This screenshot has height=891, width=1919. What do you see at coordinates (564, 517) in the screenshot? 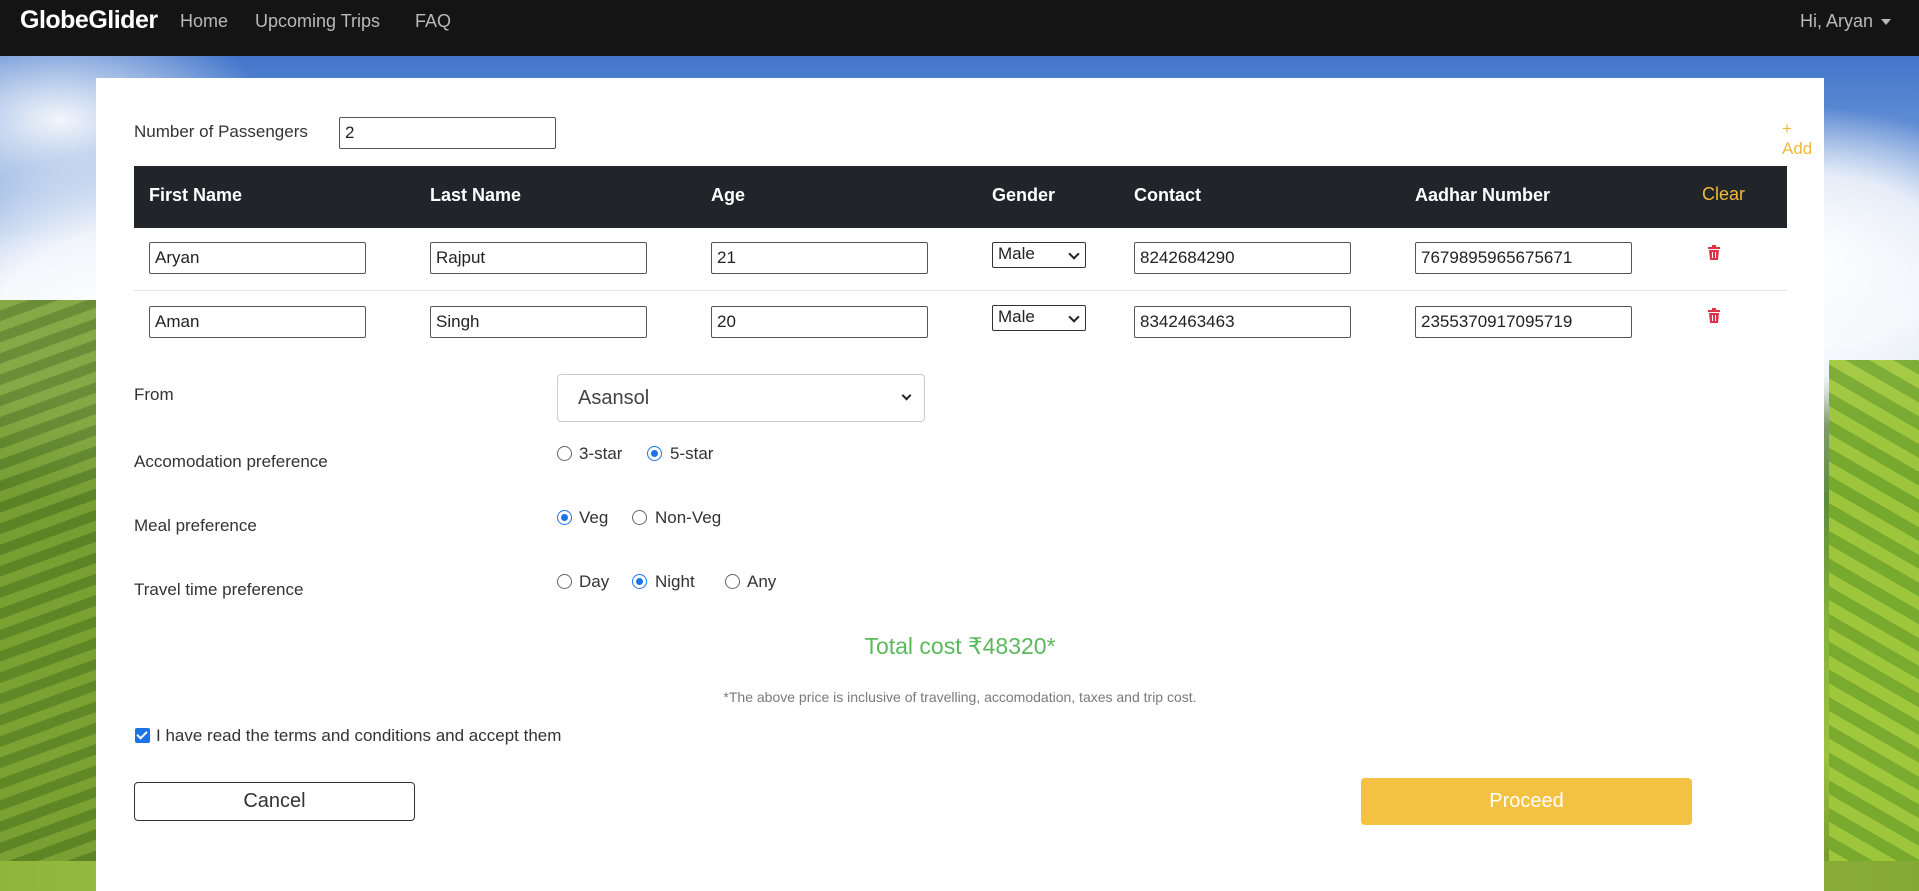
I see `radio-veg` at bounding box center [564, 517].